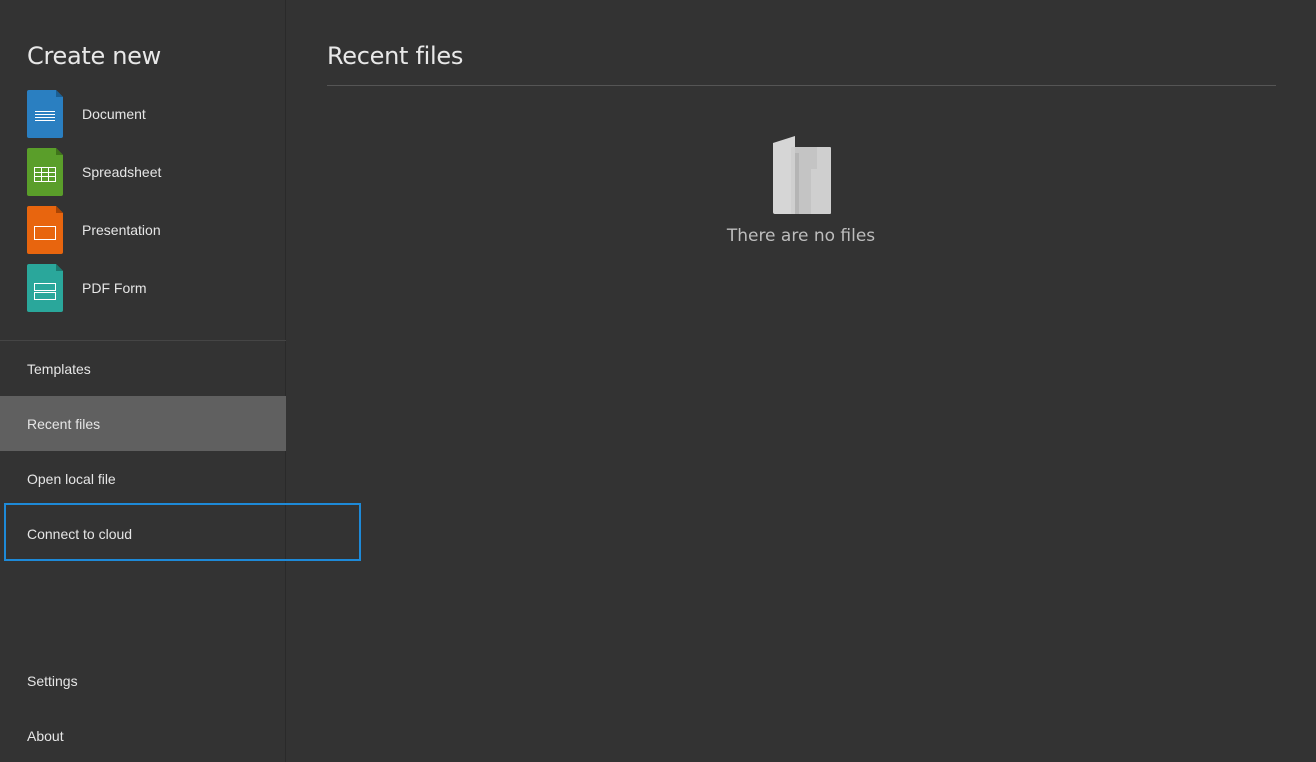 The height and width of the screenshot is (762, 1316). I want to click on create-document-button: Document, so click(142, 114).